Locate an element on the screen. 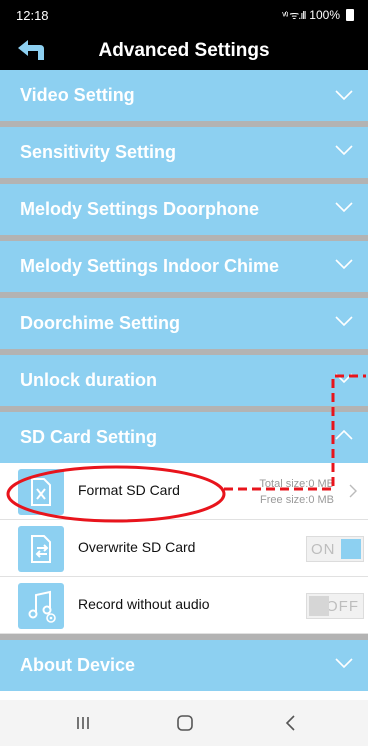 Image resolution: width=368 pixels, height=746 pixels. overwrite-toggle: ON is located at coordinates (335, 549).